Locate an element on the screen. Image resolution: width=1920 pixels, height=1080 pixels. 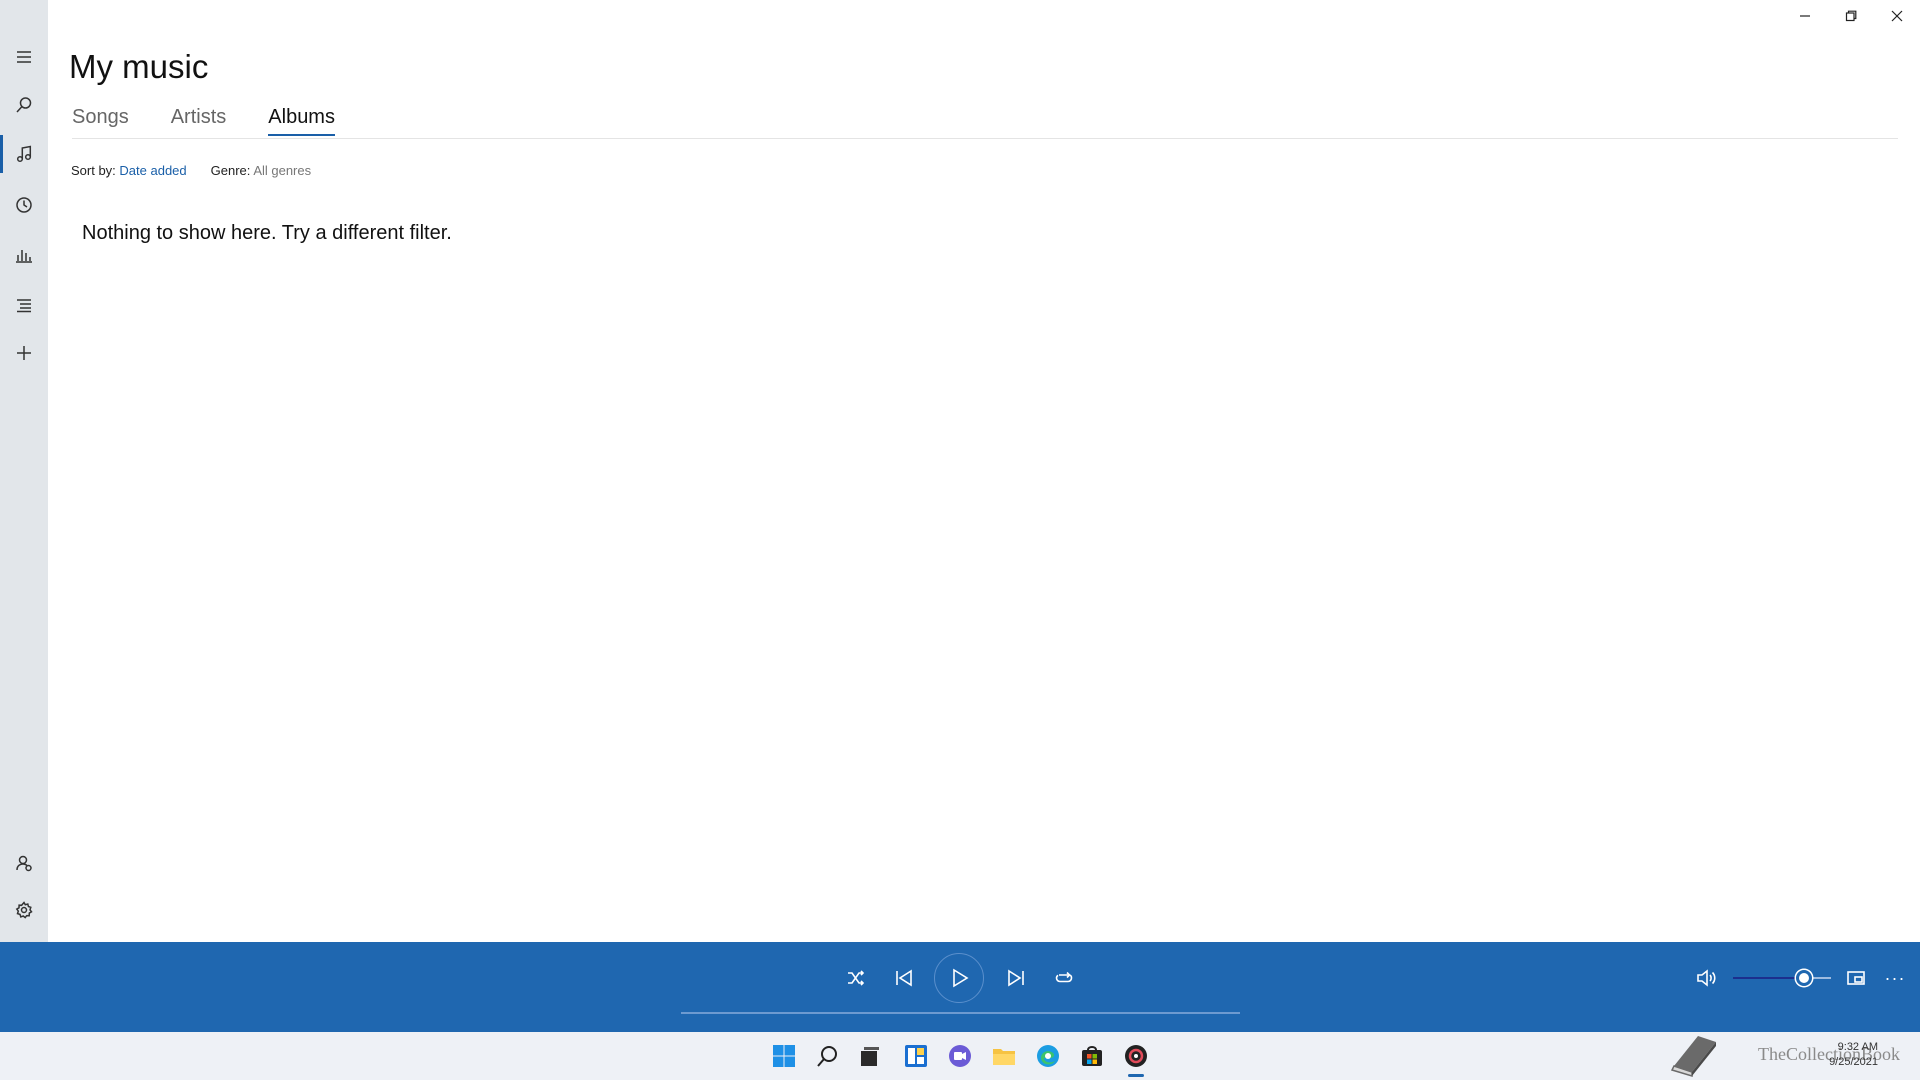
previous-icon is located at coordinates (904, 978).